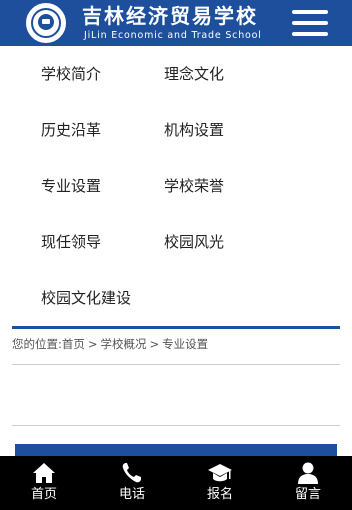 The height and width of the screenshot is (510, 352). Describe the element at coordinates (124, 344) in the screenshot. I see `breadcrumb-section-link: 学校概况` at that location.